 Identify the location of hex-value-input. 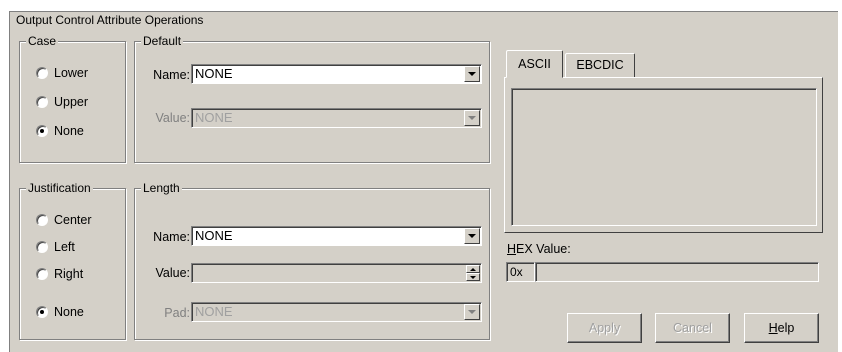
(677, 272).